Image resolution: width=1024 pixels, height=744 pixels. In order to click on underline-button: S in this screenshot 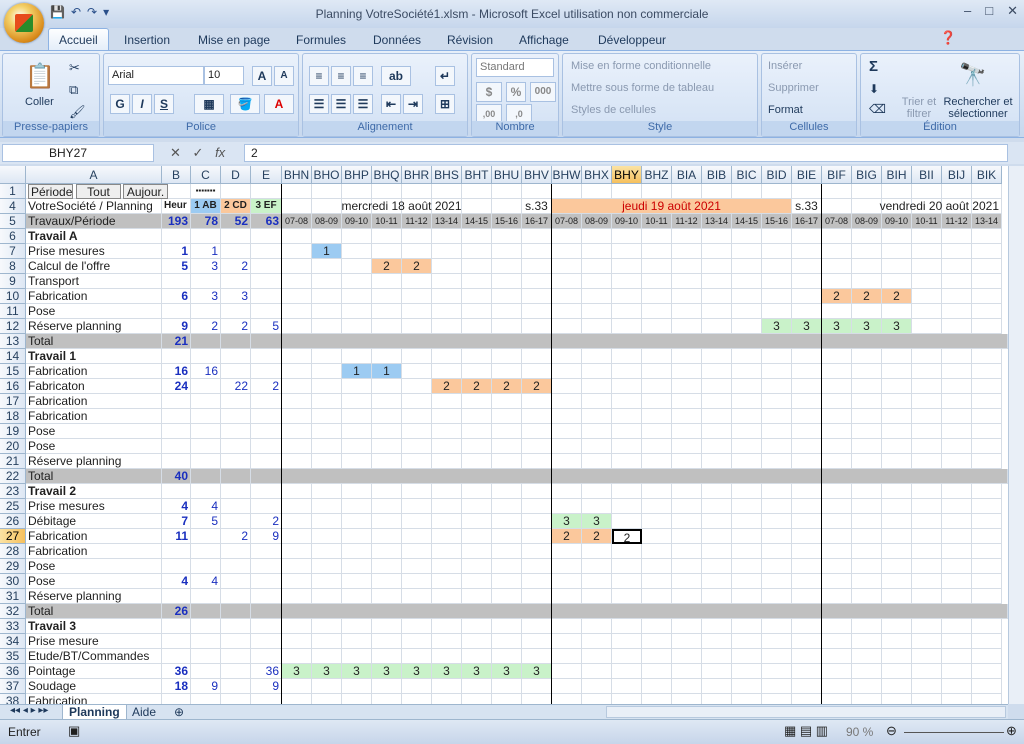, I will do `click(164, 104)`.